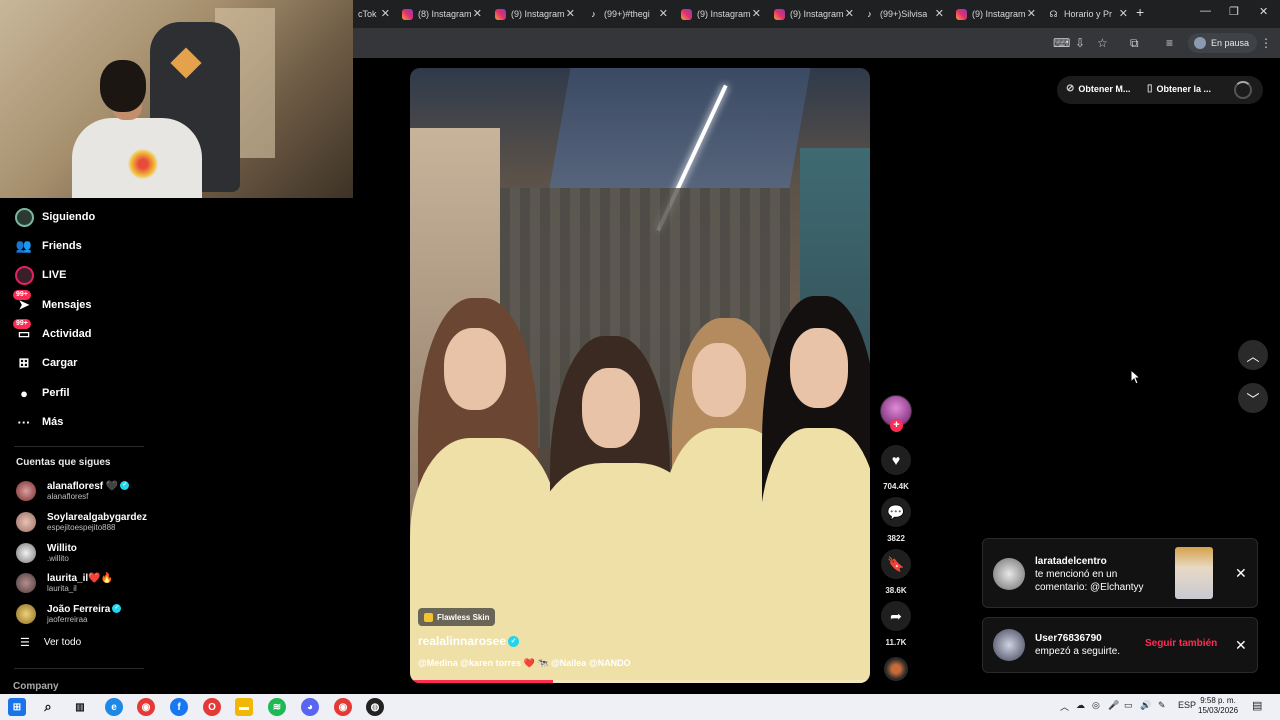 This screenshot has height=720, width=1280. What do you see at coordinates (73, 491) in the screenshot?
I see `followed-account: alanafloresf 🖤 ✓ alanafloresf` at bounding box center [73, 491].